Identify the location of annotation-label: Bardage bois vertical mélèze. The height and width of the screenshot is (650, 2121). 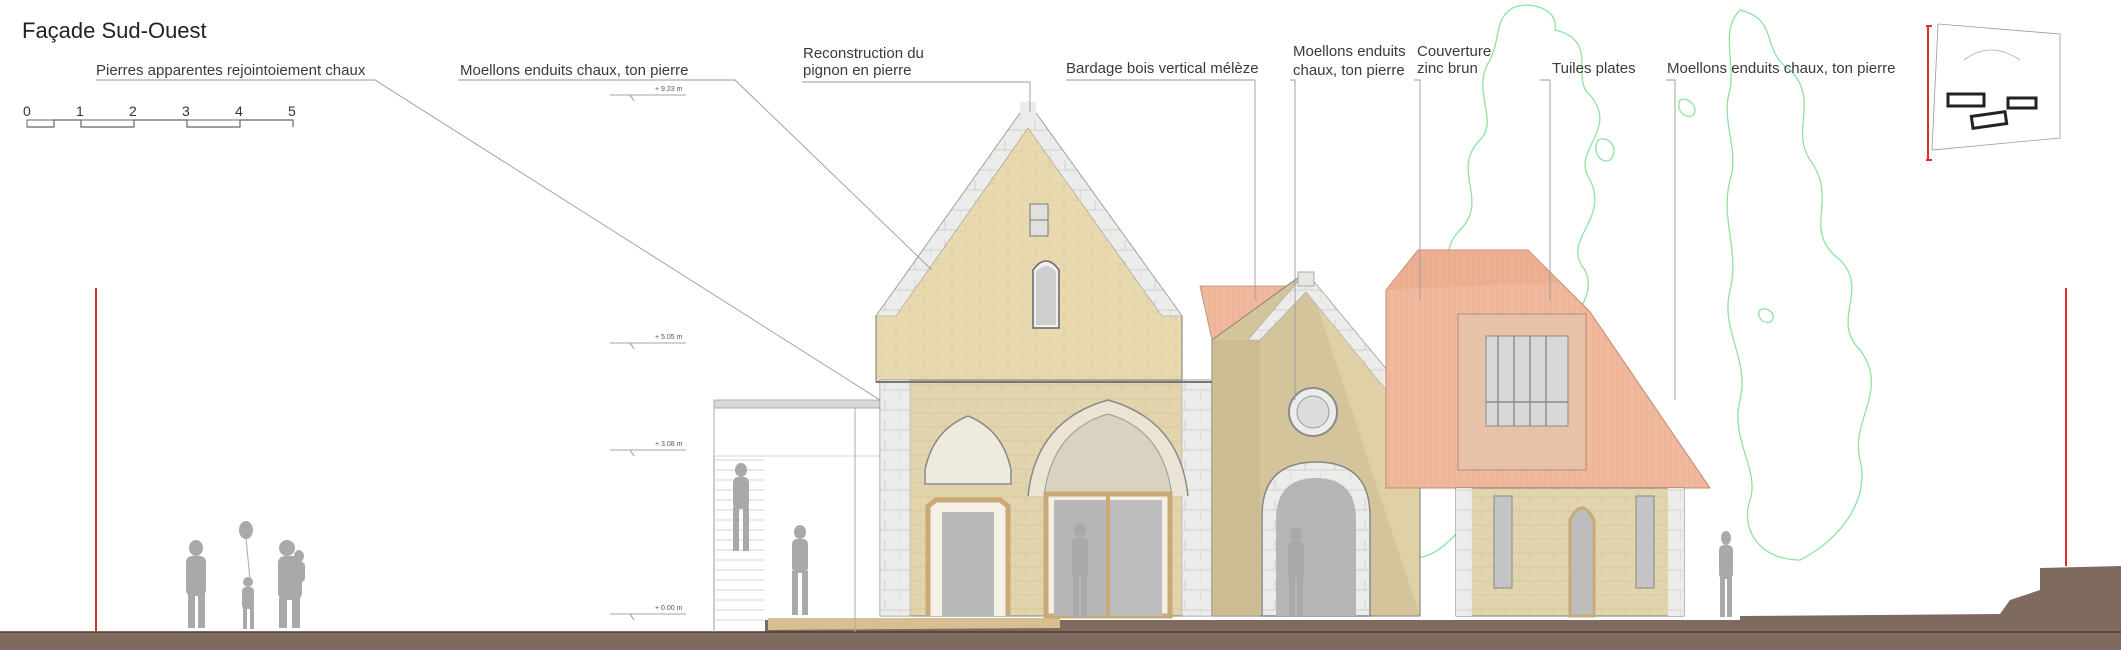
(1162, 68).